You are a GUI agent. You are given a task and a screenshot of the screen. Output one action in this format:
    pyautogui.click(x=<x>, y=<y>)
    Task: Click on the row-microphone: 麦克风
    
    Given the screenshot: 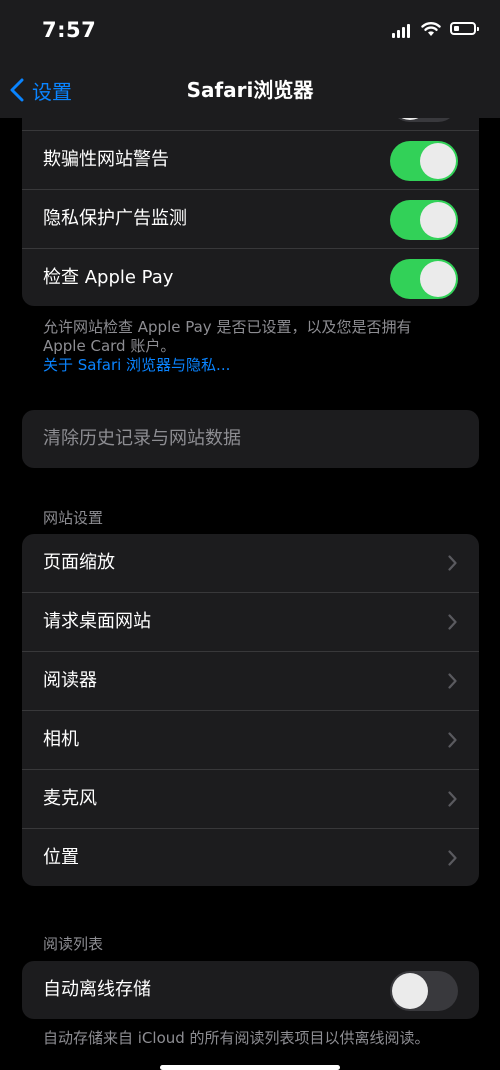 What is the action you would take?
    pyautogui.click(x=250, y=799)
    